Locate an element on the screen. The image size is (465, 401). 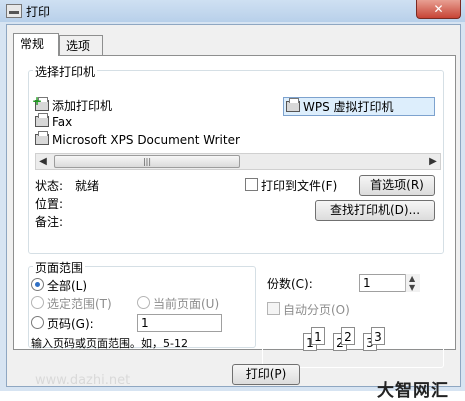
status-label: 状态: is located at coordinates (49, 186).